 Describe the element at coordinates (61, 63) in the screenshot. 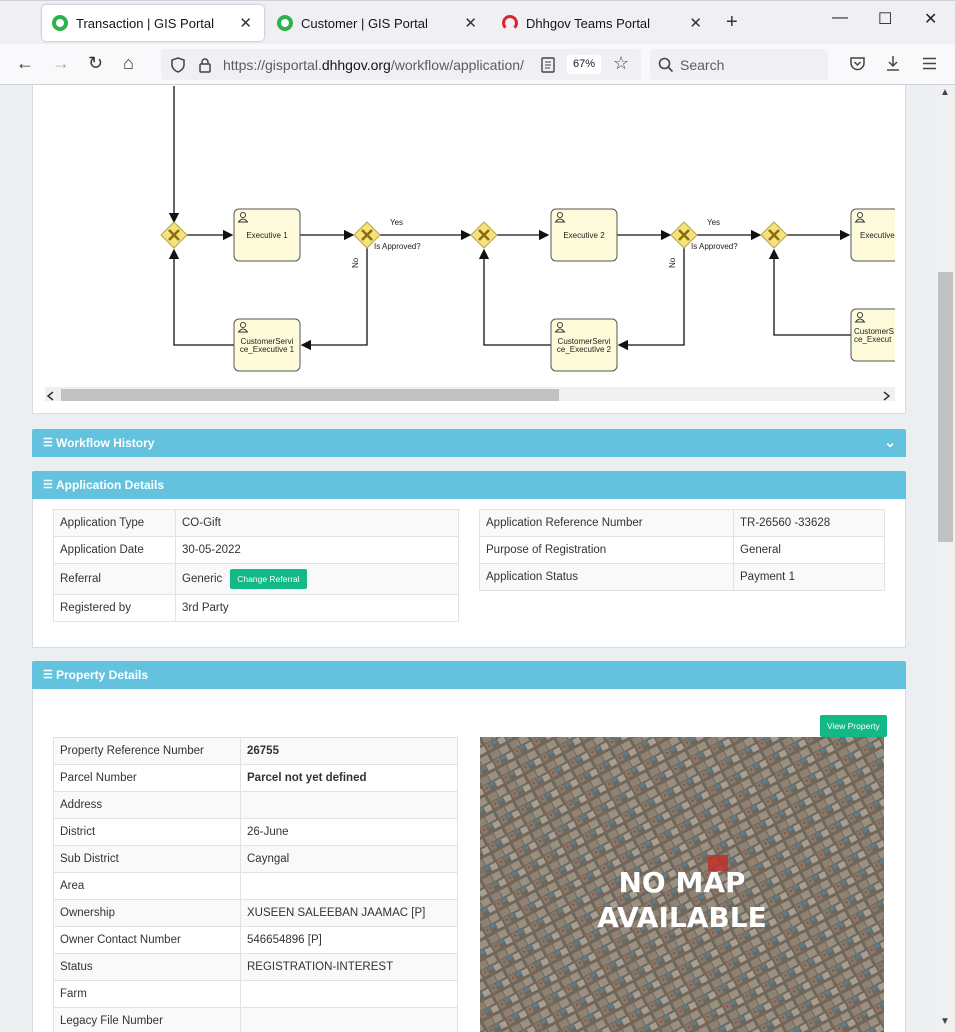

I see `forward-icon: →` at that location.